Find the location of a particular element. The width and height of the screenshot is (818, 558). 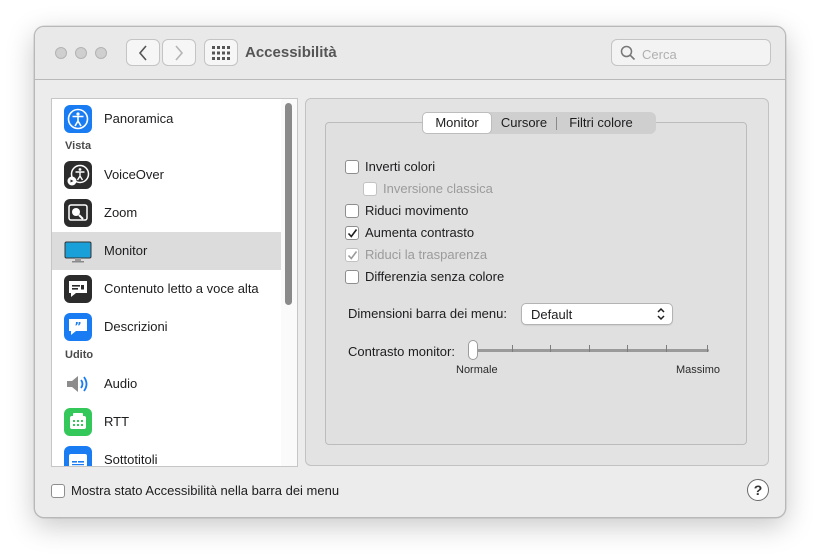

menu-bar-size-select: Default is located at coordinates (597, 314).